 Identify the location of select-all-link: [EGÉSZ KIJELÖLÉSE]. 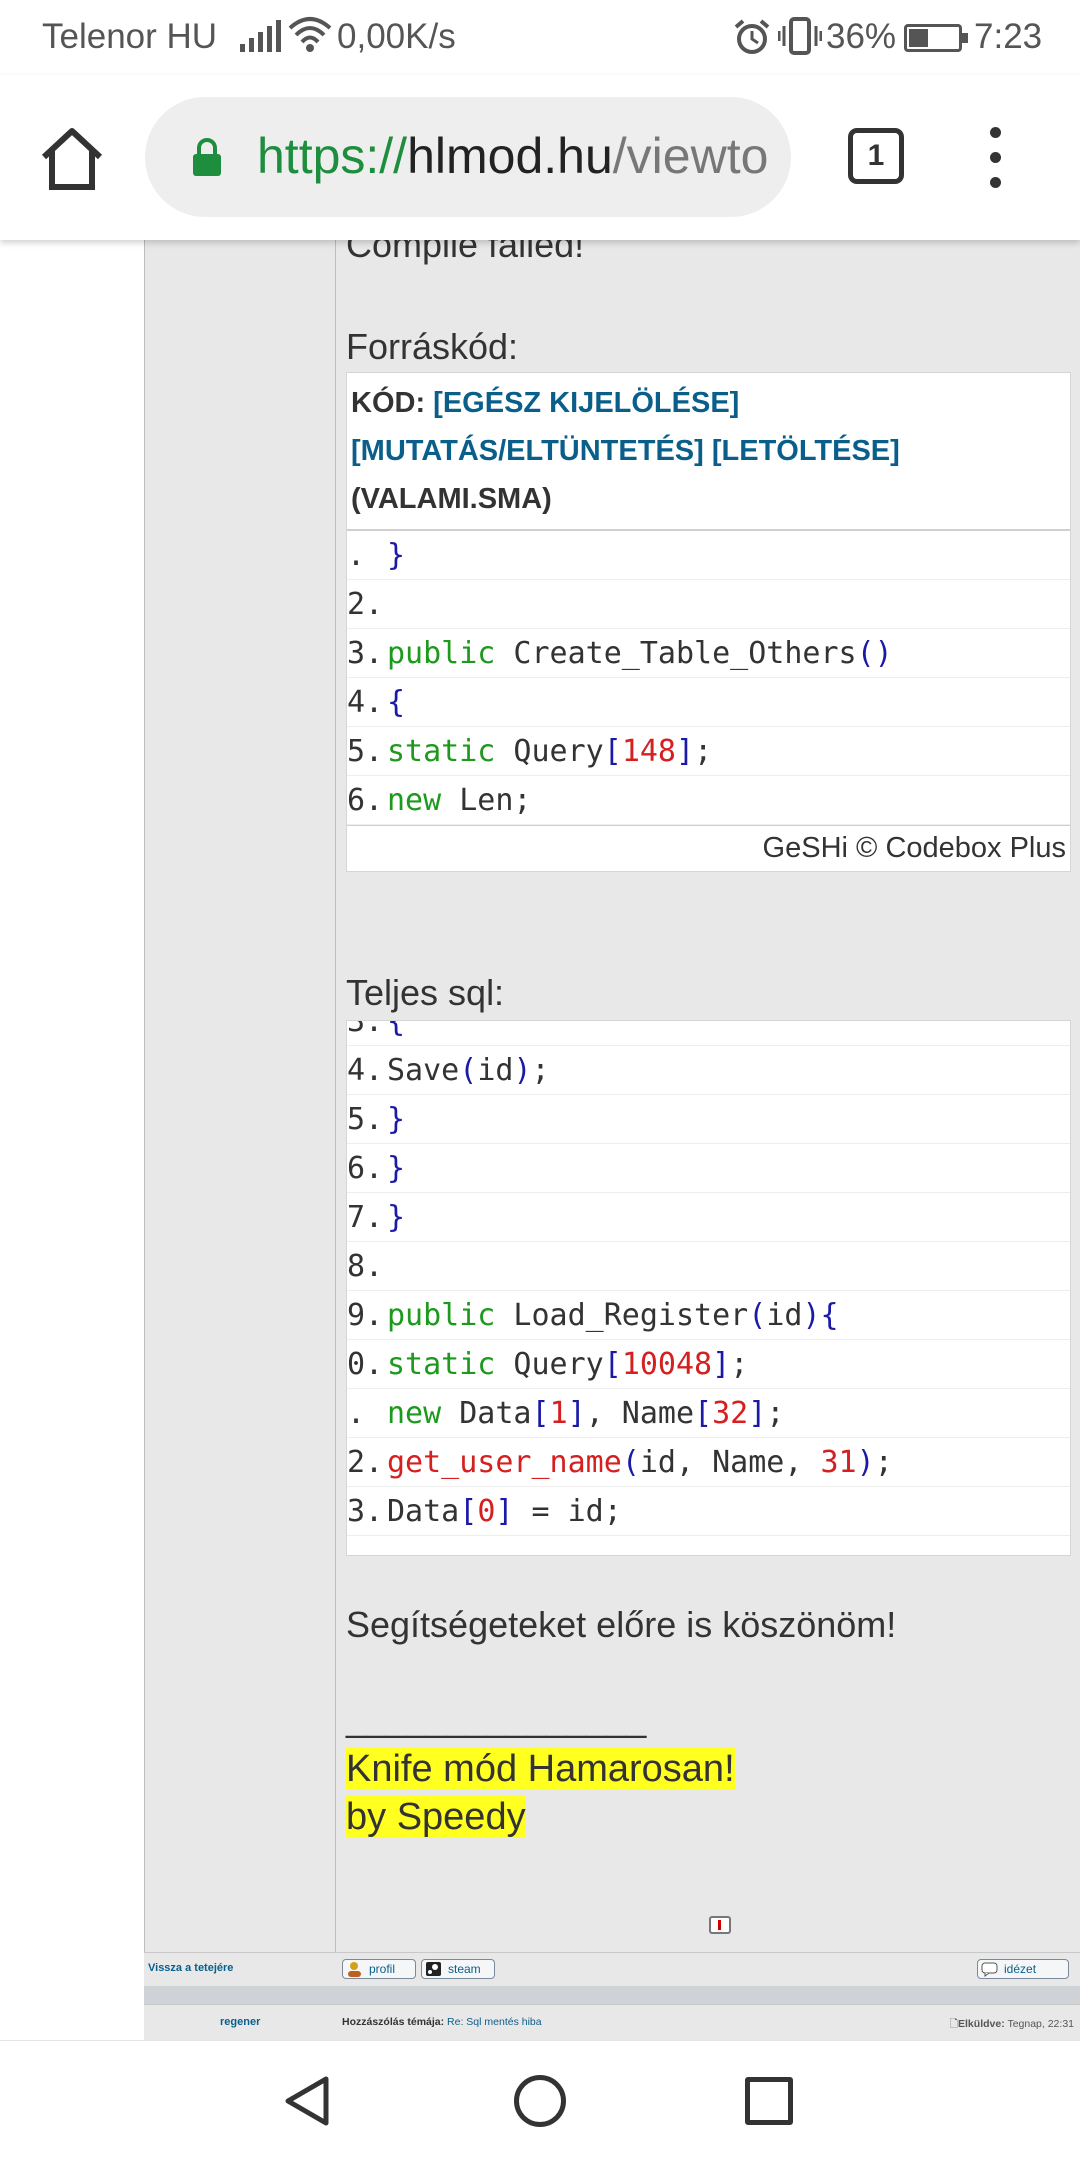
(586, 403).